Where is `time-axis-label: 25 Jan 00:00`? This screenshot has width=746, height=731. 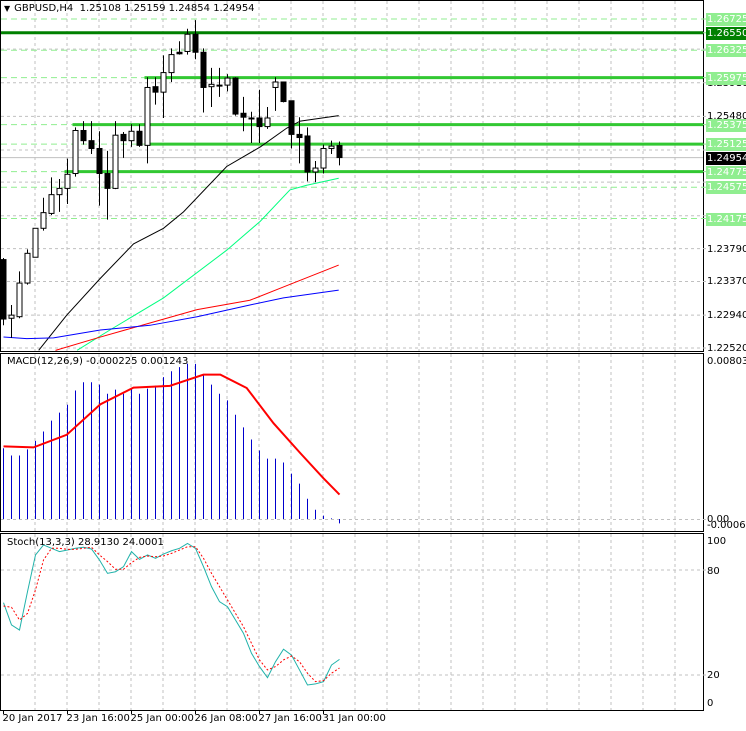
time-axis-label: 25 Jan 00:00 is located at coordinates (162, 718).